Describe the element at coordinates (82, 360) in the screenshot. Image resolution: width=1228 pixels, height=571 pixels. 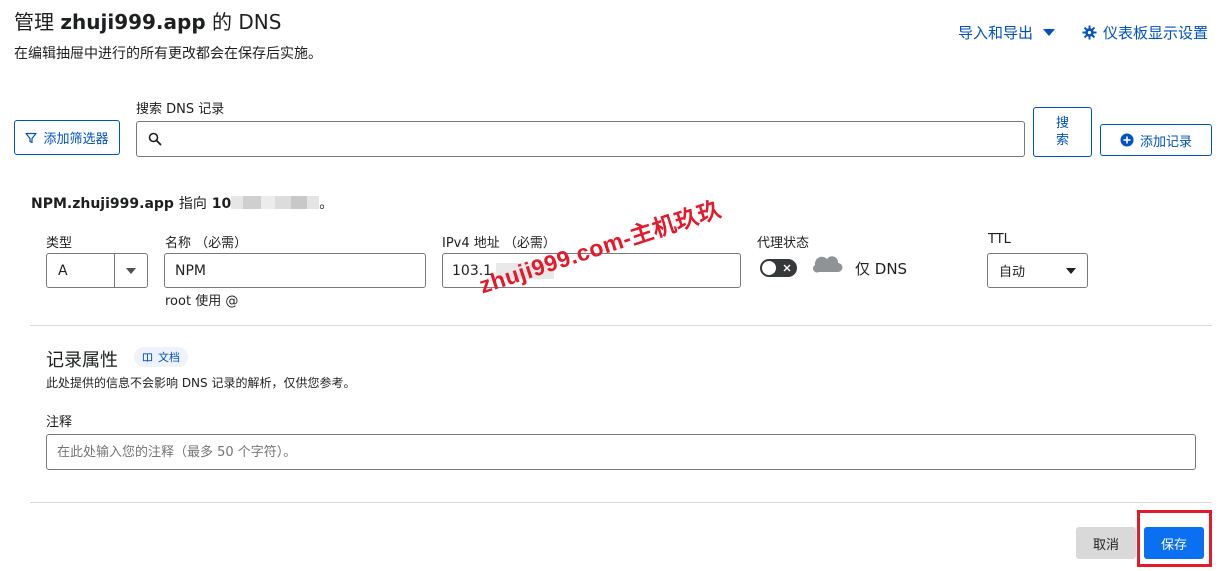
I see `attributes-heading: 记录属性` at that location.